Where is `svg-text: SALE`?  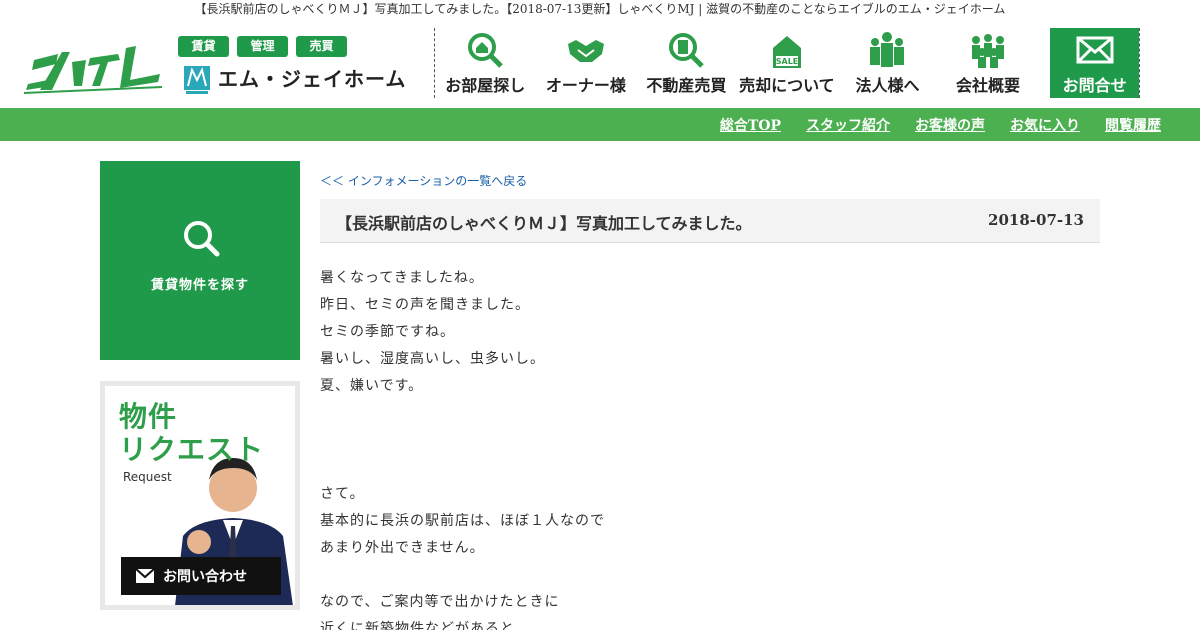
svg-text: SALE is located at coordinates (787, 61).